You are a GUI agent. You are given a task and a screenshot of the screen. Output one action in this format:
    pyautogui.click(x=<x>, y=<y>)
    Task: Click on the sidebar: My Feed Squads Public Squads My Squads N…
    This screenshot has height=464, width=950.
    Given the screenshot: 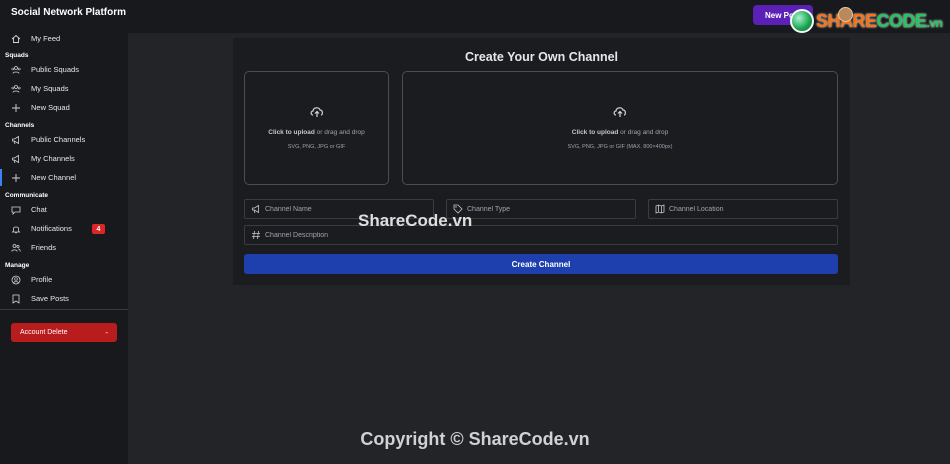 What is the action you would take?
    pyautogui.click(x=64, y=248)
    